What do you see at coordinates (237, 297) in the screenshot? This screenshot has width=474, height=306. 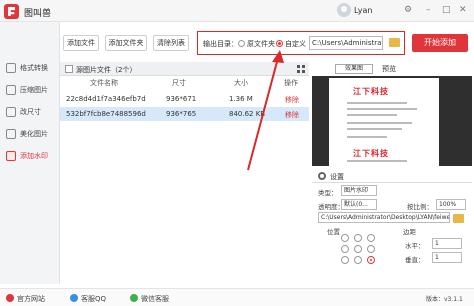 I see `status-bar: 官方网站 客服QQ 微信客服 版本：v3.1.1` at bounding box center [237, 297].